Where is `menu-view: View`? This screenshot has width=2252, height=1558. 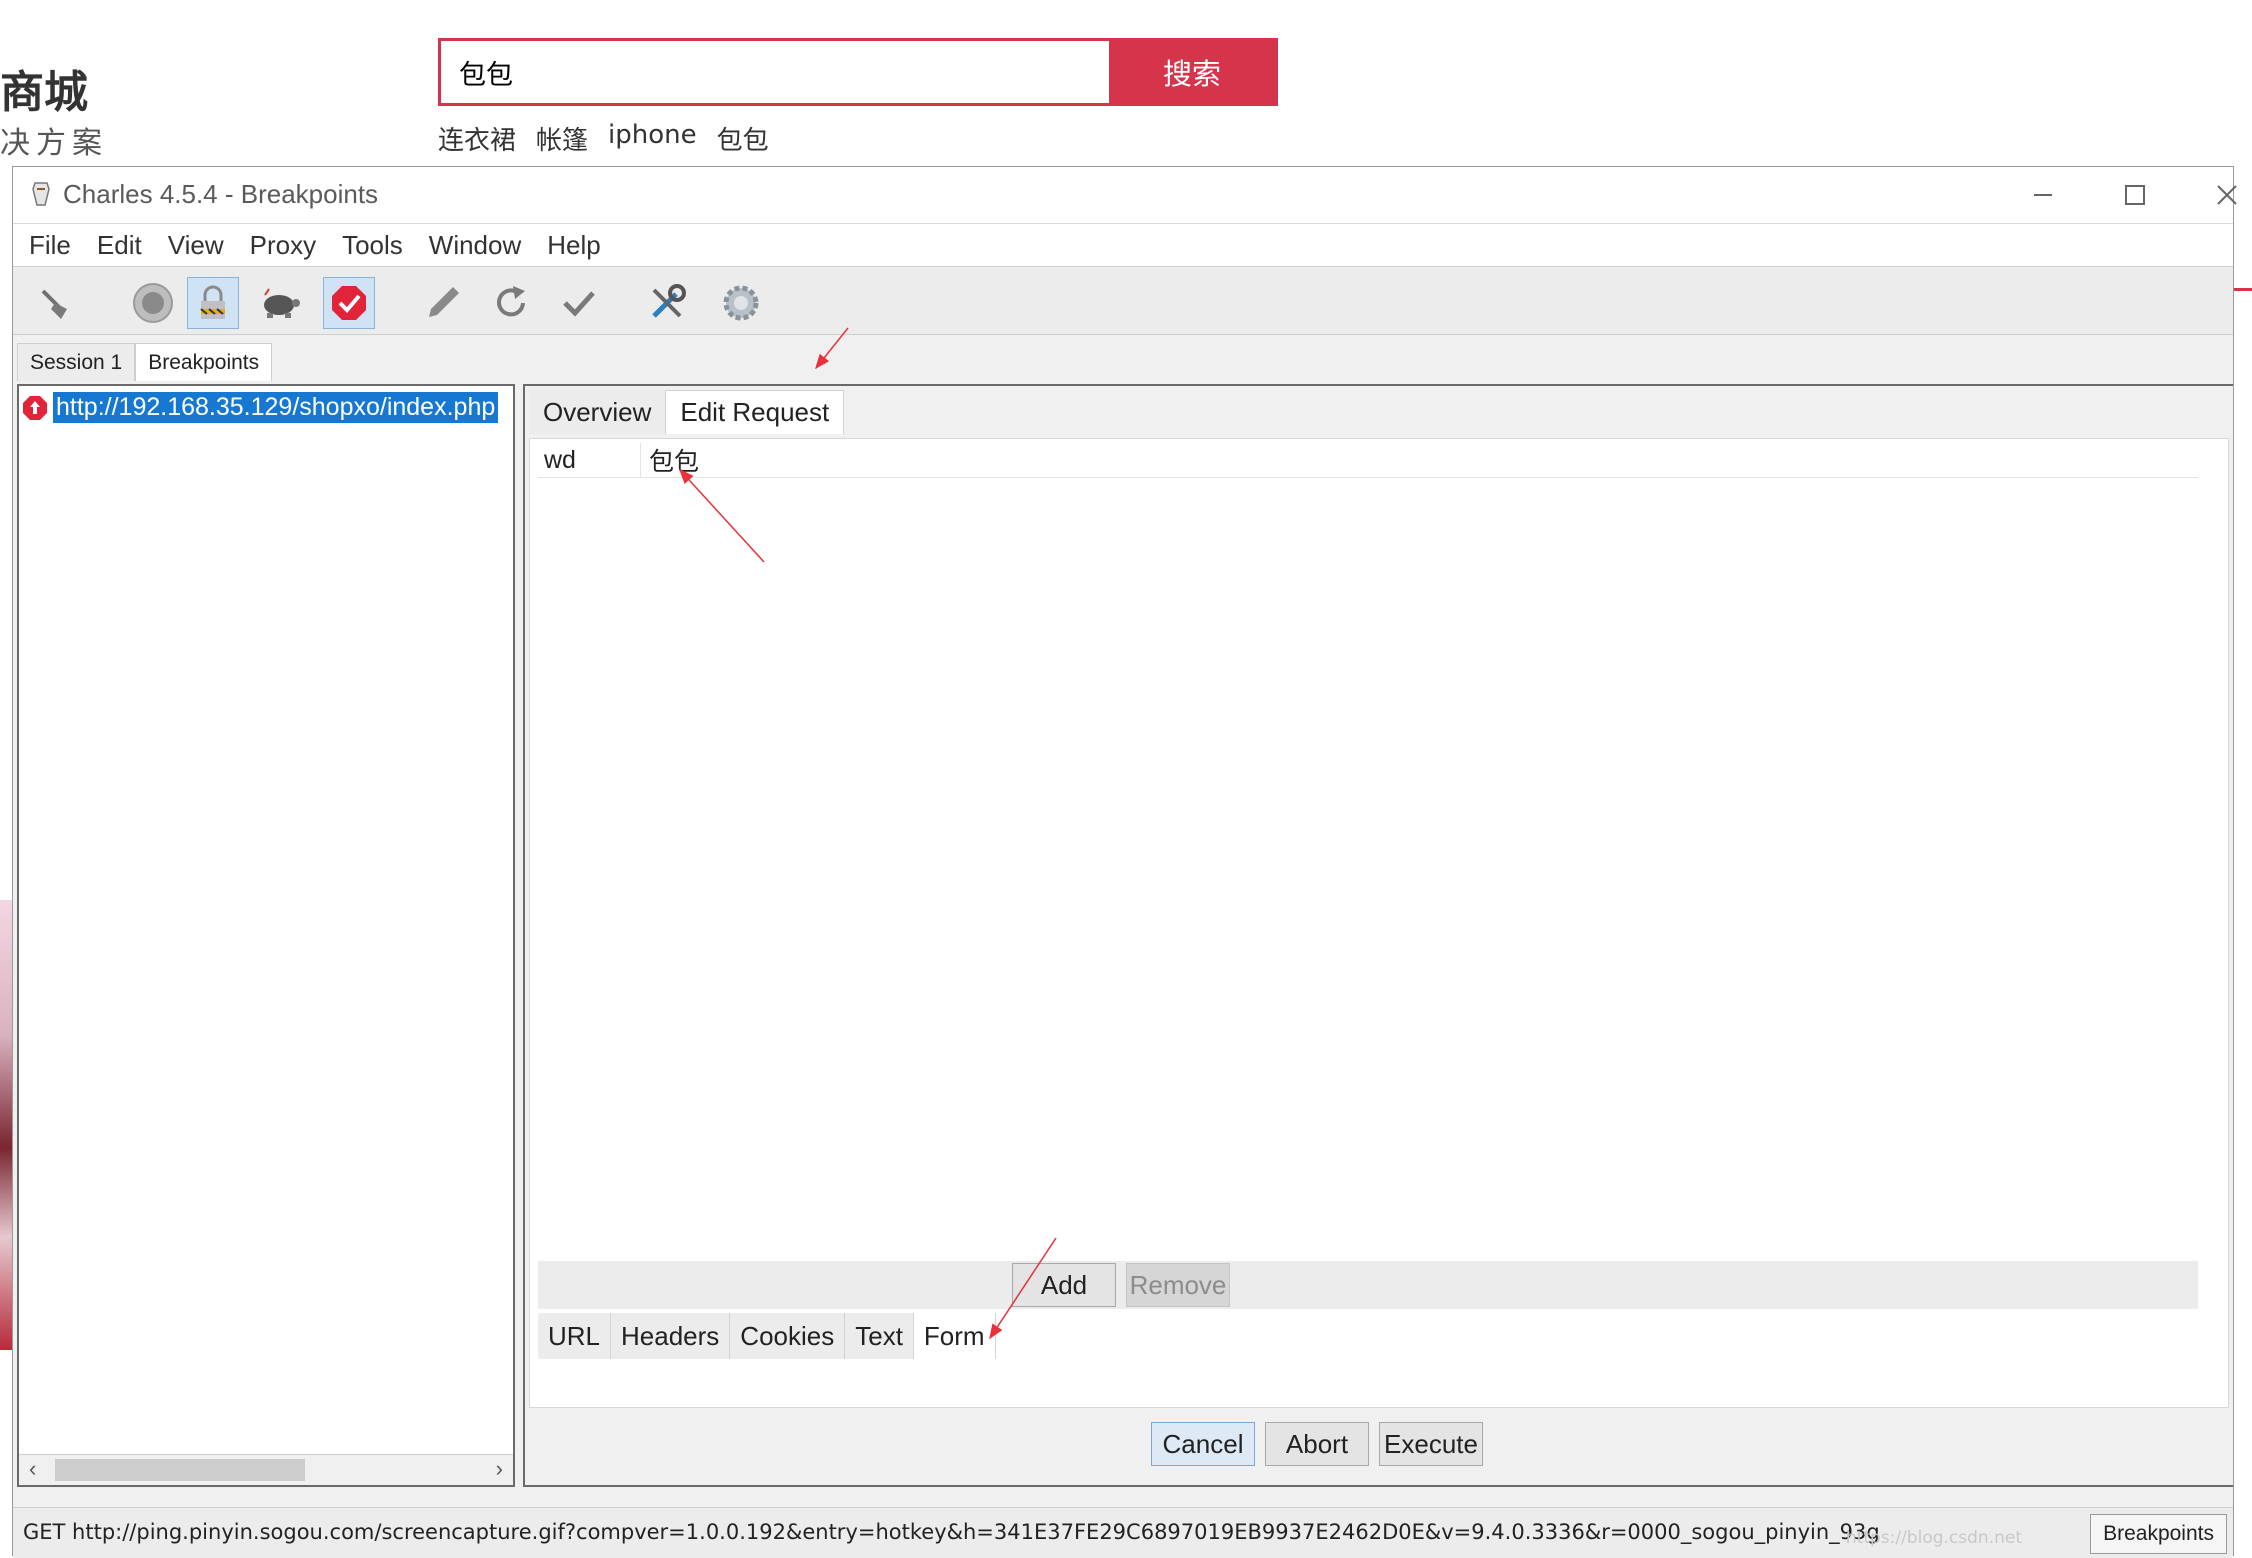 menu-view: View is located at coordinates (196, 245).